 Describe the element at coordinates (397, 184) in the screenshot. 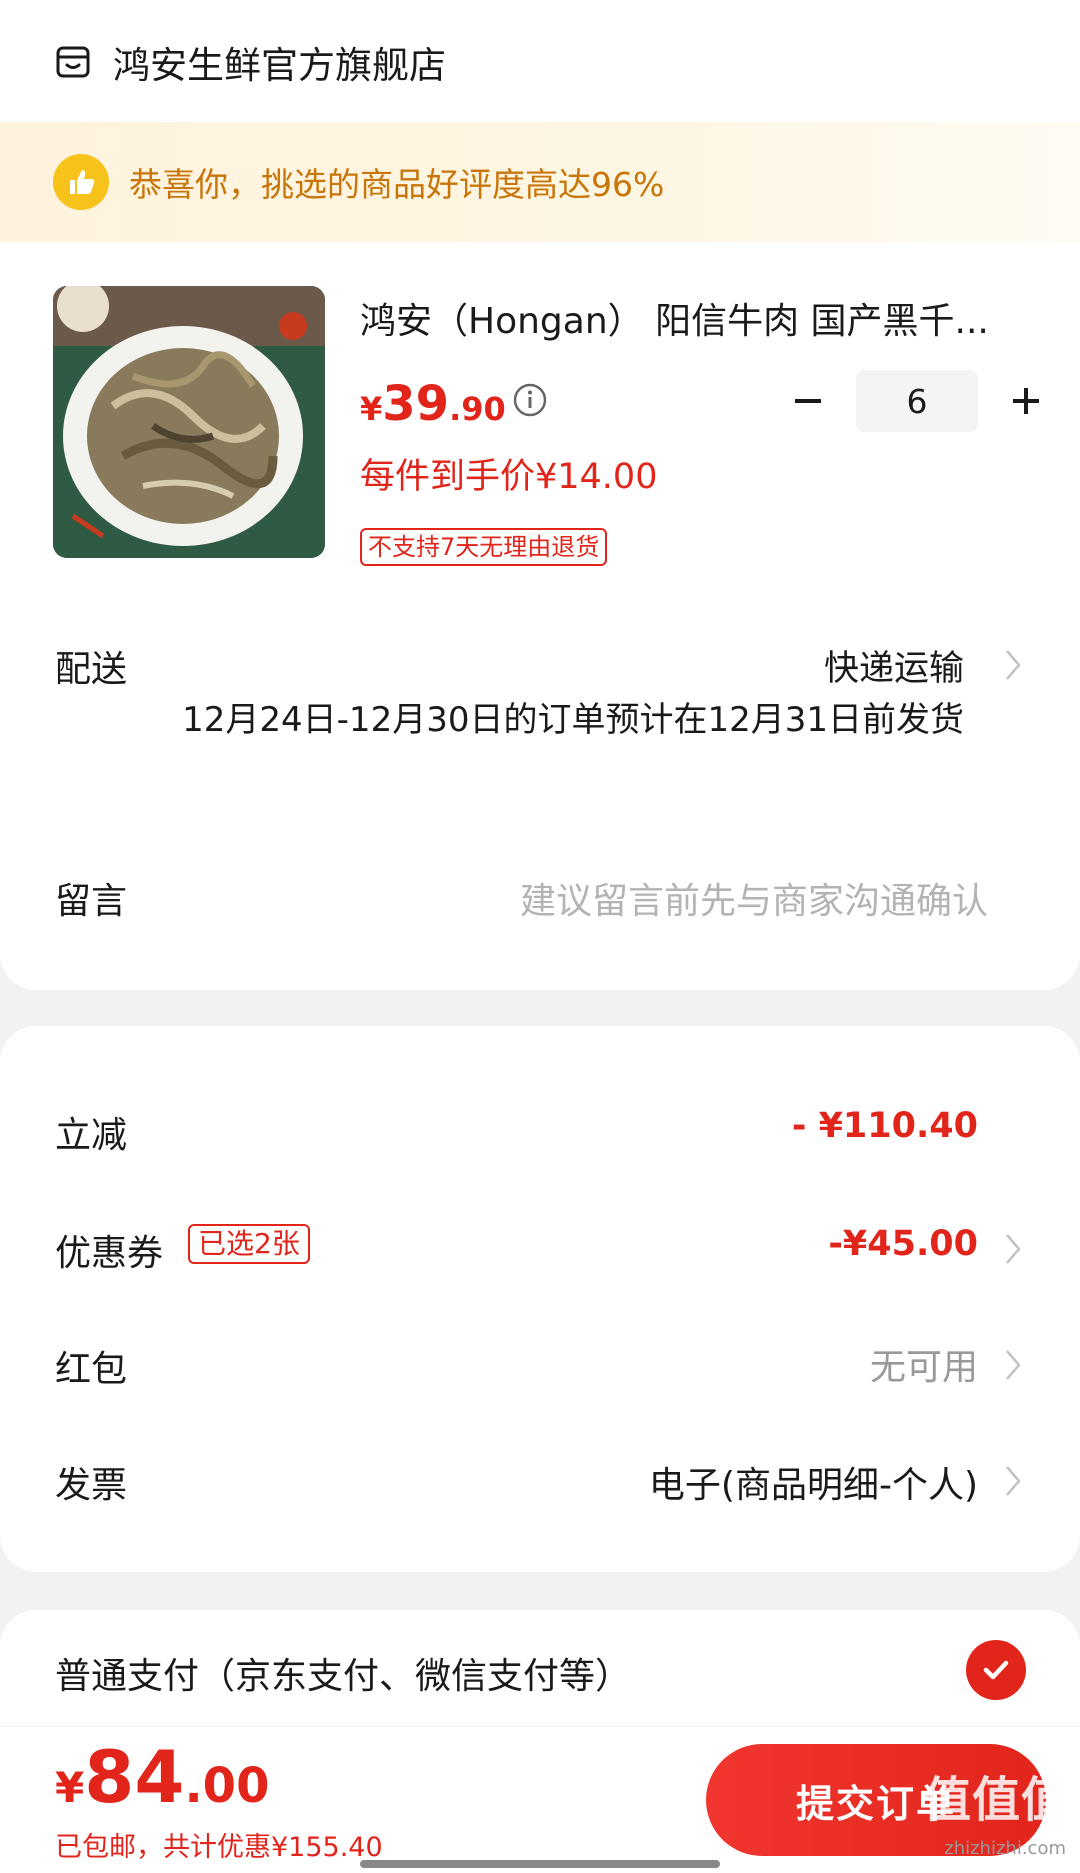

I see `rating-banner-text: 恭喜你，挑选的商品好评度高达96%` at that location.